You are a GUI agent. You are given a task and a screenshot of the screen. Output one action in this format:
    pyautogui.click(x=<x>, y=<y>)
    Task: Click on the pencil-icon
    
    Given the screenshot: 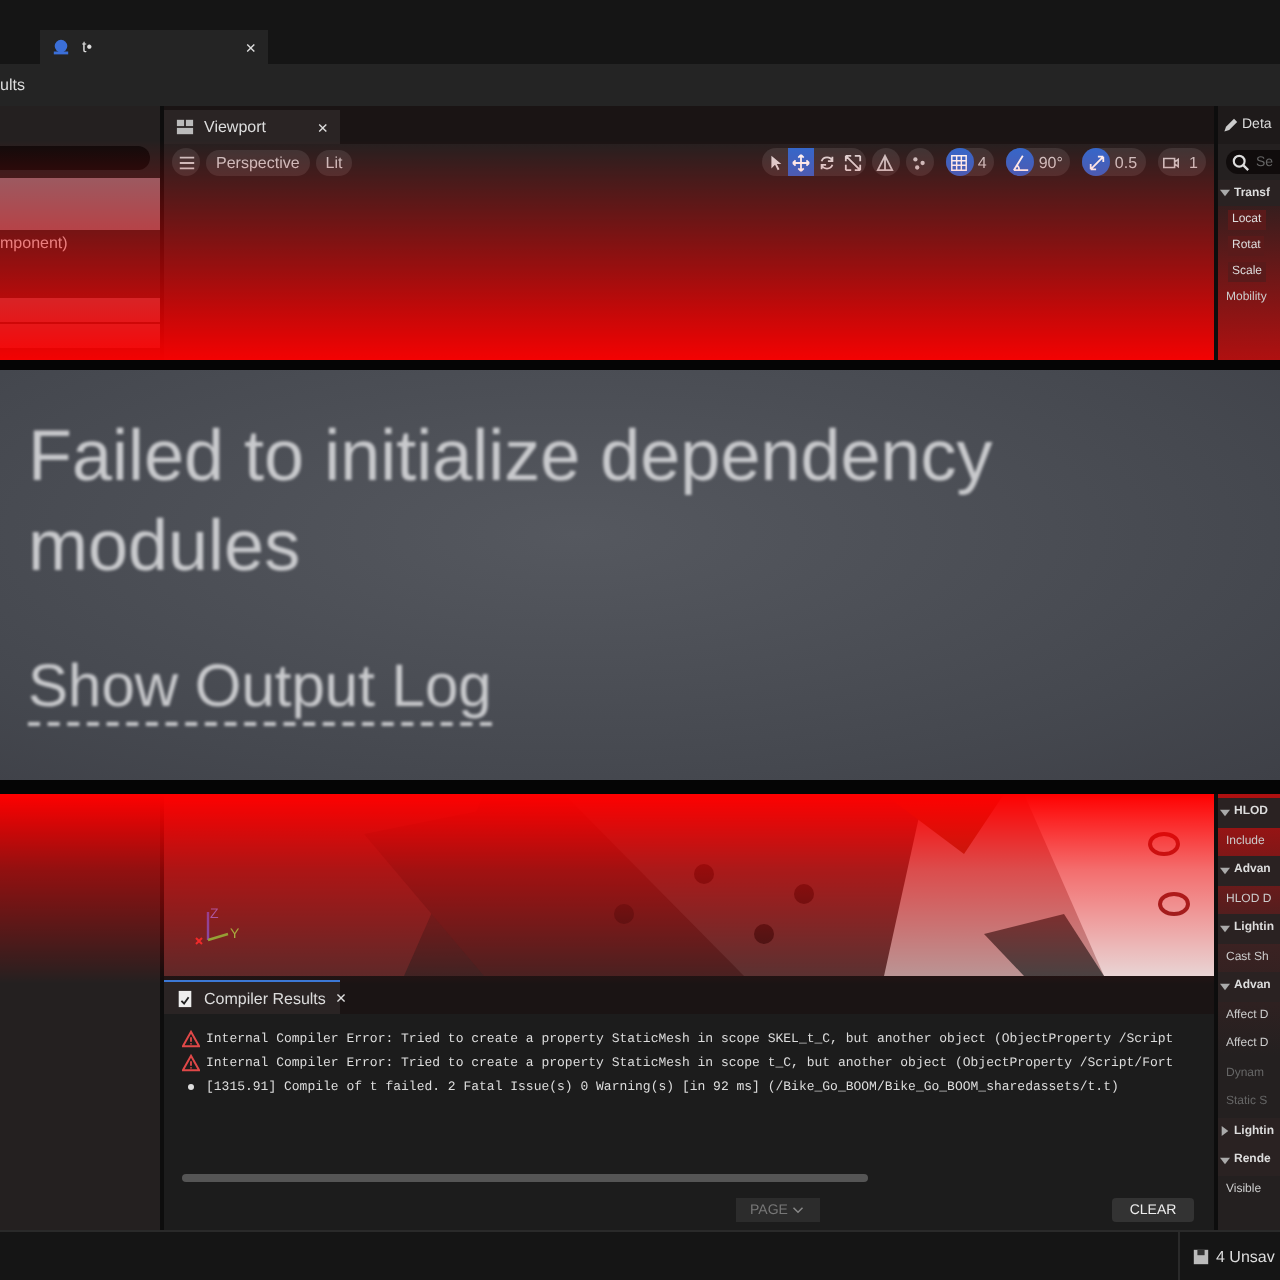 What is the action you would take?
    pyautogui.click(x=1230, y=125)
    